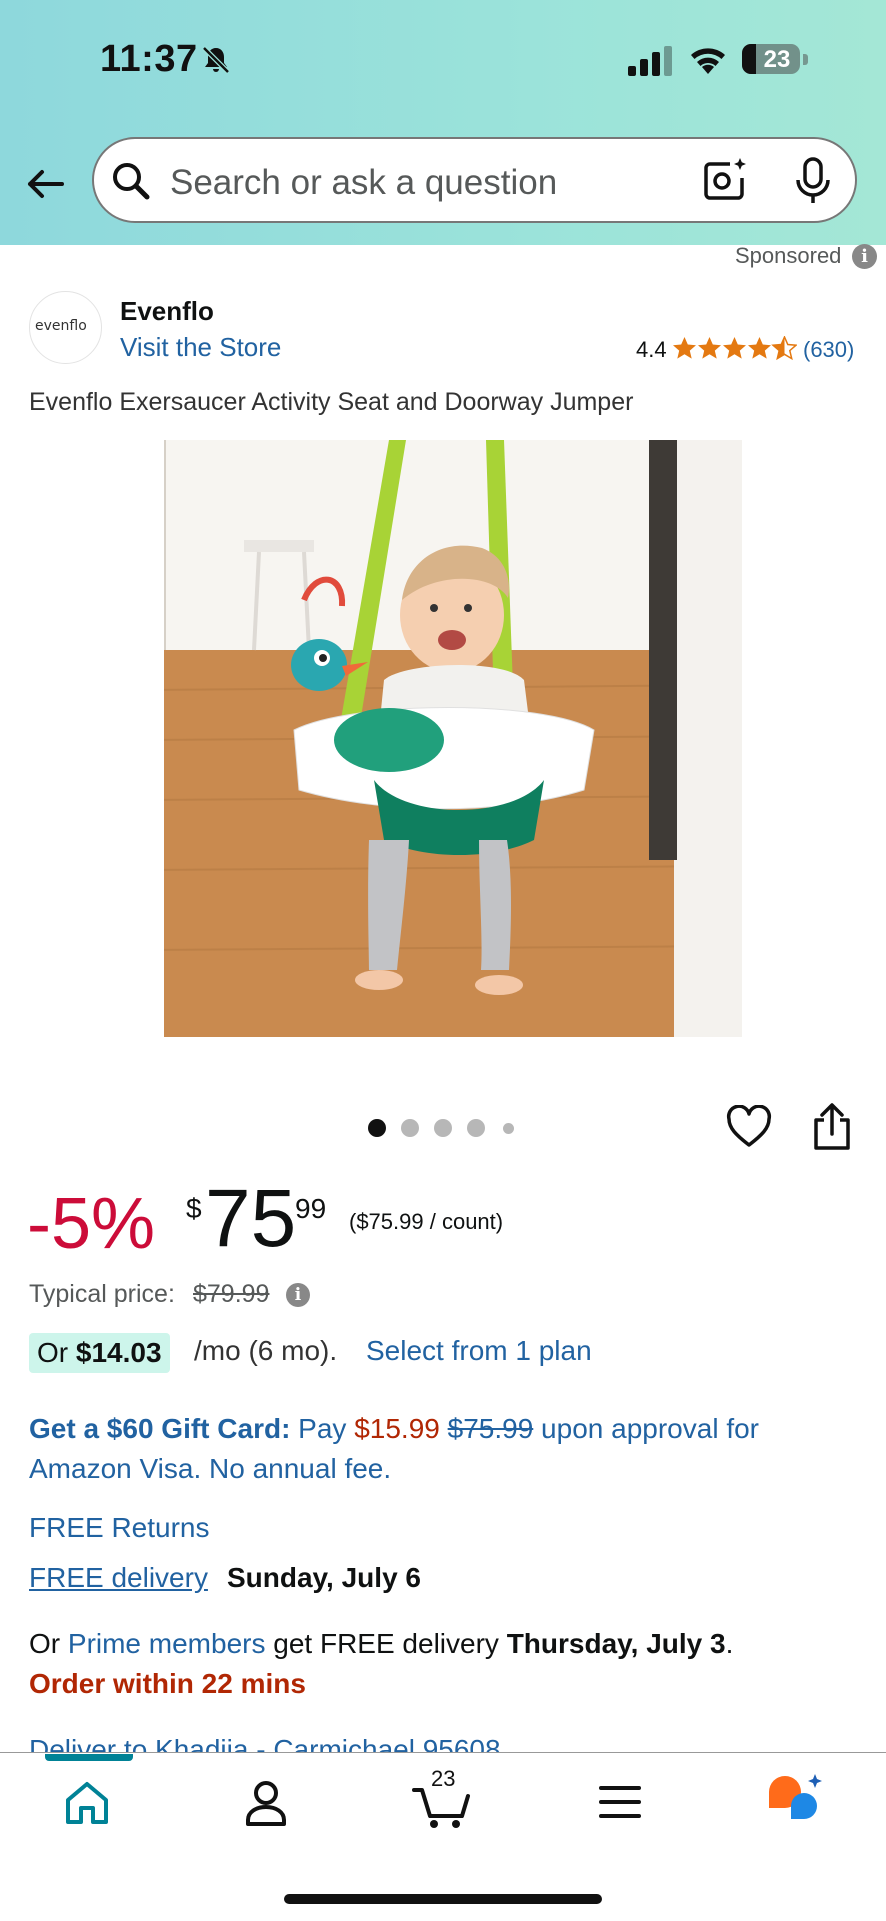 Image resolution: width=886 pixels, height=1921 pixels. What do you see at coordinates (490, 1428) in the screenshot?
I see `gift-card-original-price: $75.99` at bounding box center [490, 1428].